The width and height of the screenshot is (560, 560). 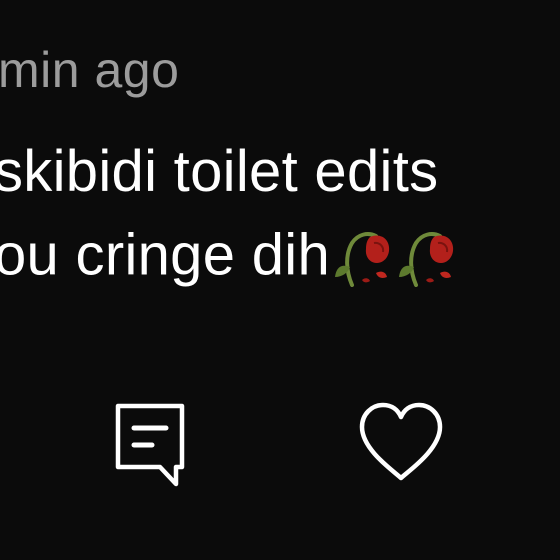 I want to click on comment-text-line-2: ou cringe dih, so click(x=229, y=254).